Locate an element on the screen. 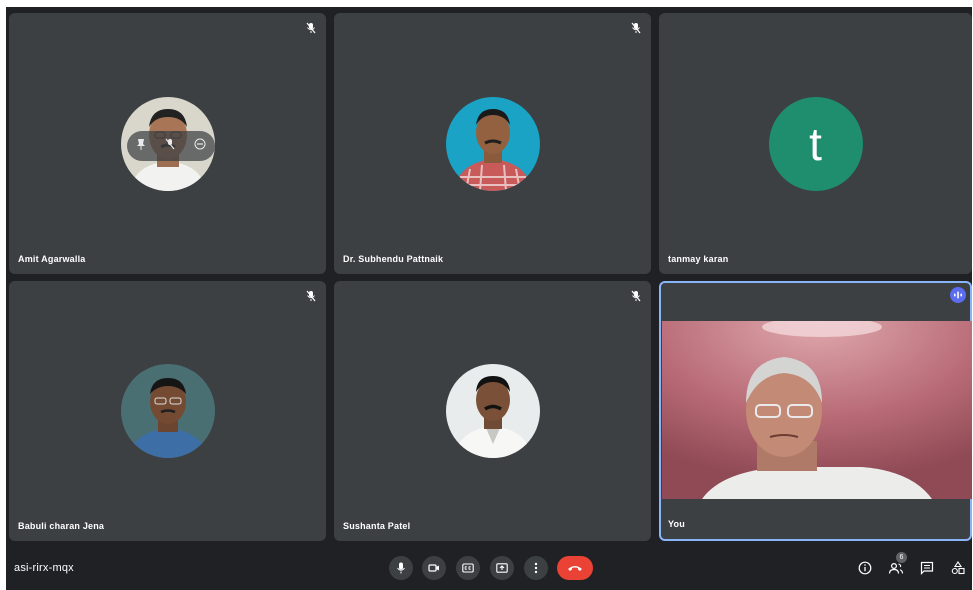 The width and height of the screenshot is (973, 590). more-vert-icon is located at coordinates (536, 568).